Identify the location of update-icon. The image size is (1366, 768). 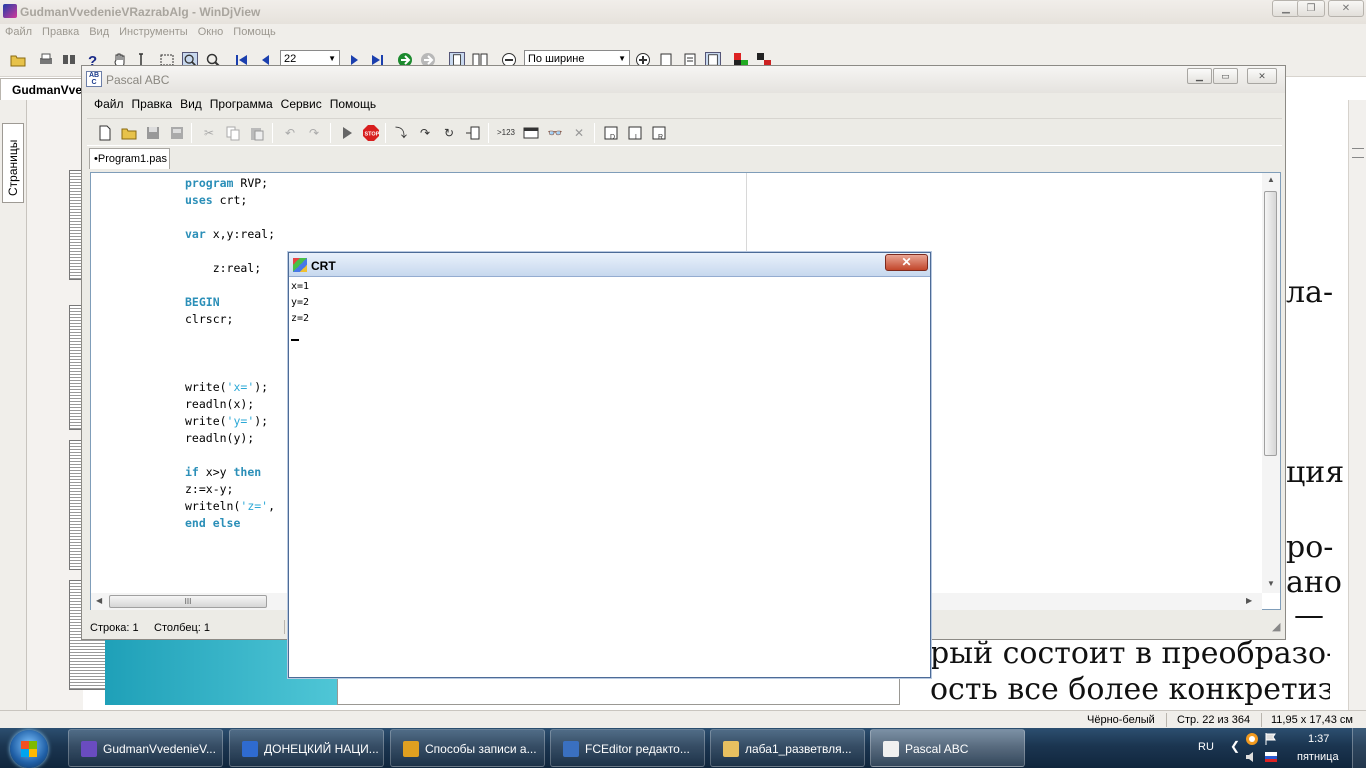
(1252, 739).